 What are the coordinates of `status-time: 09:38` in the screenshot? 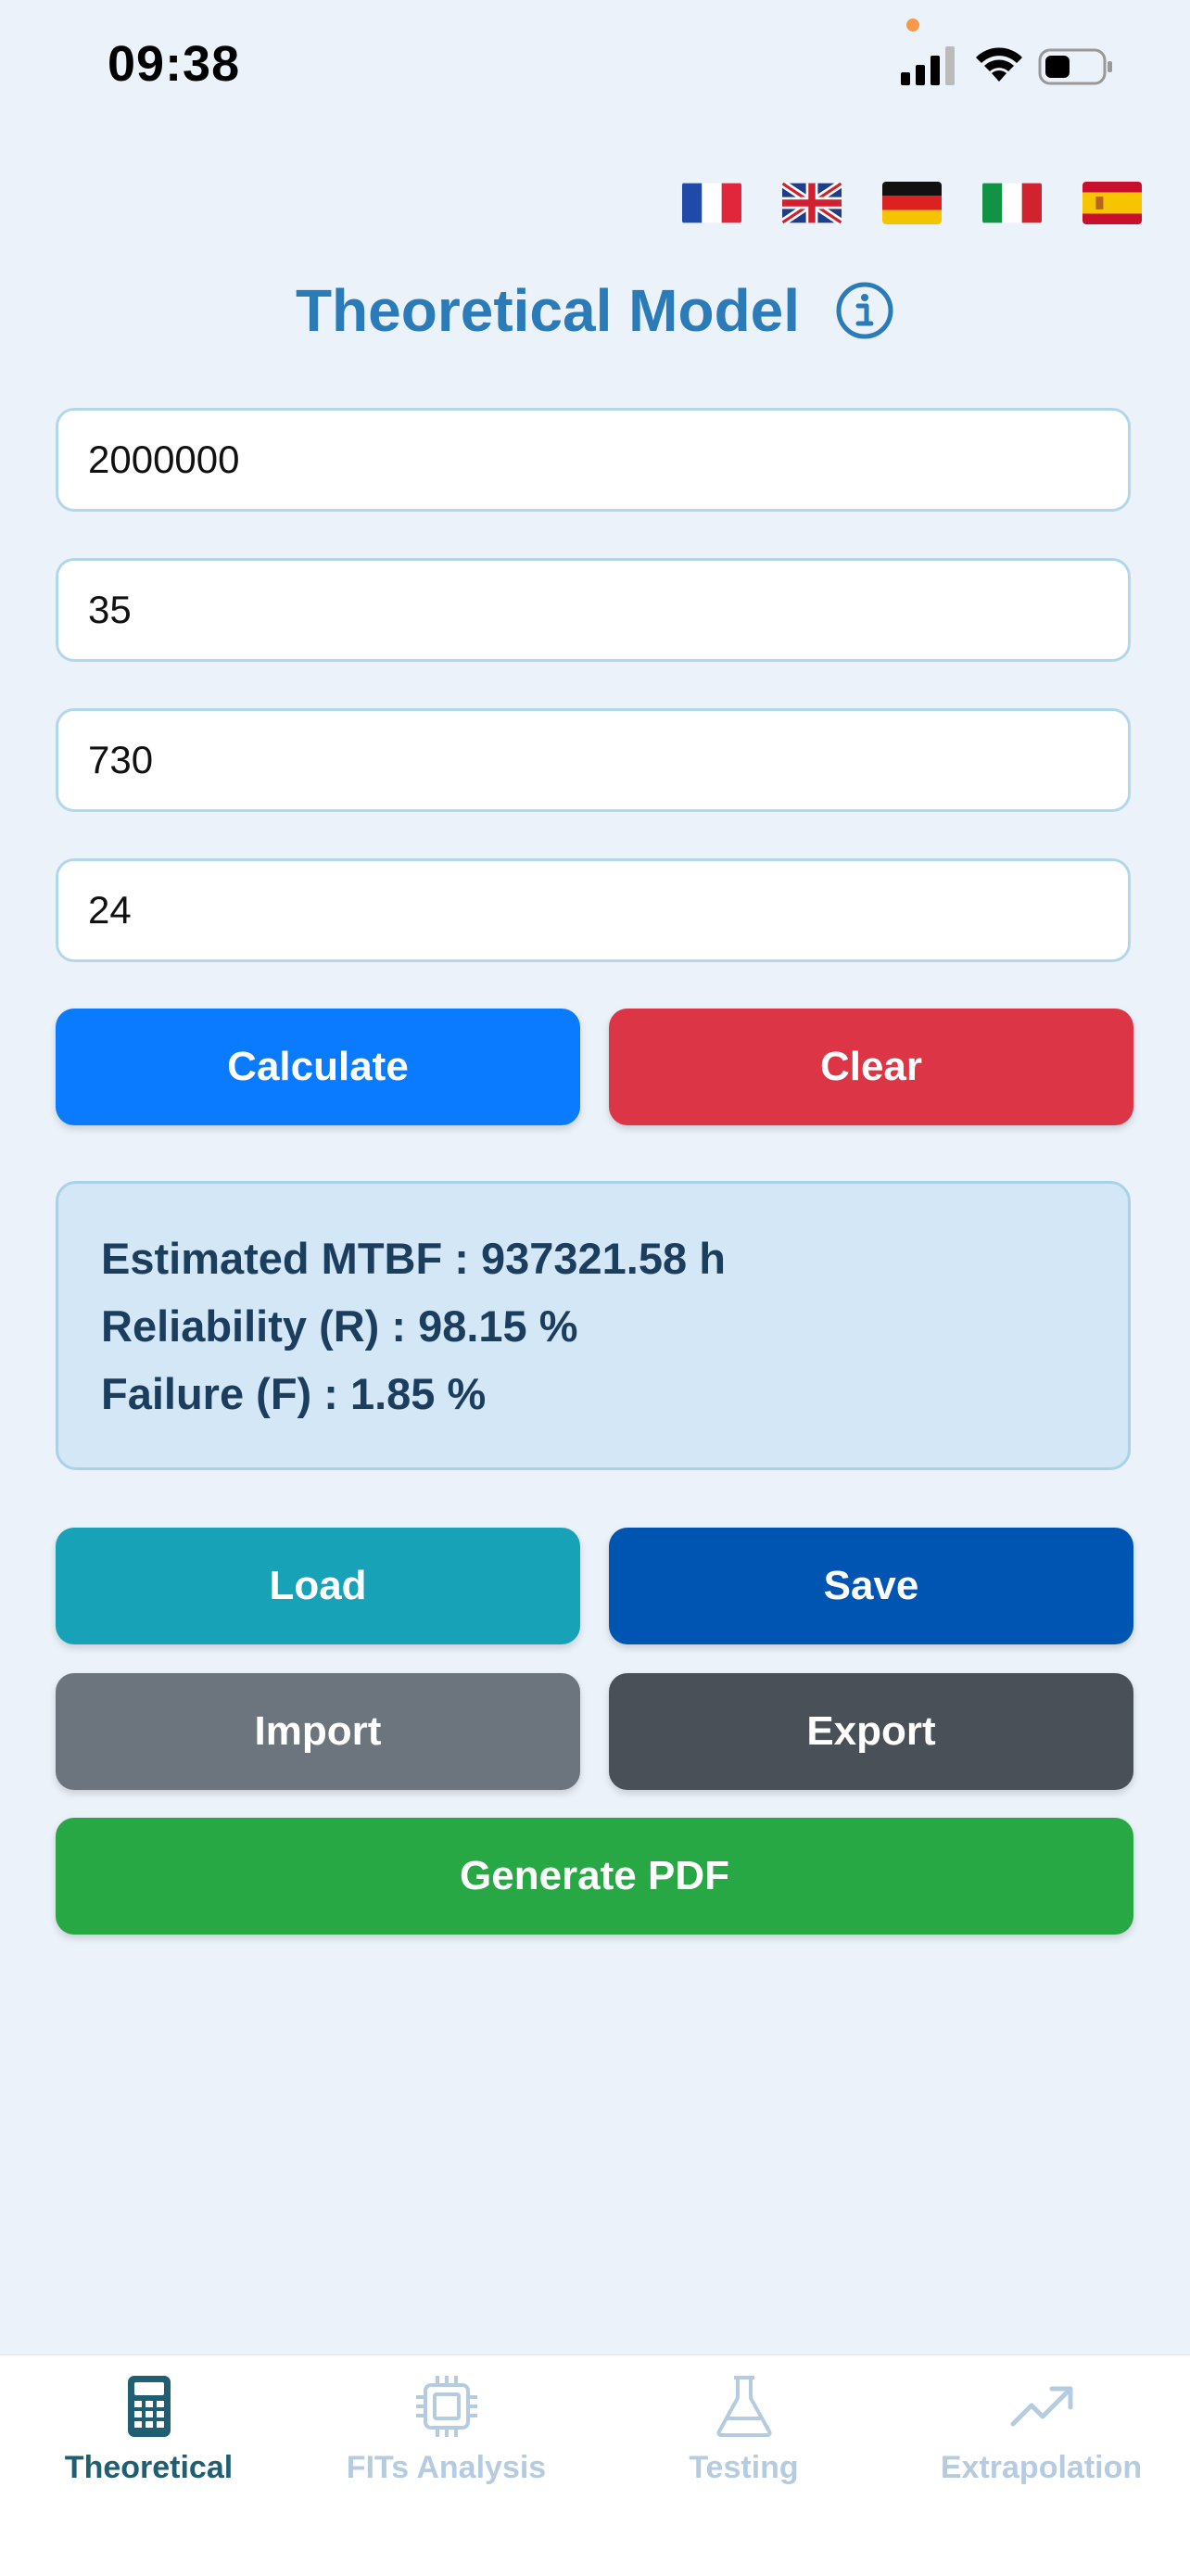 It's located at (174, 64).